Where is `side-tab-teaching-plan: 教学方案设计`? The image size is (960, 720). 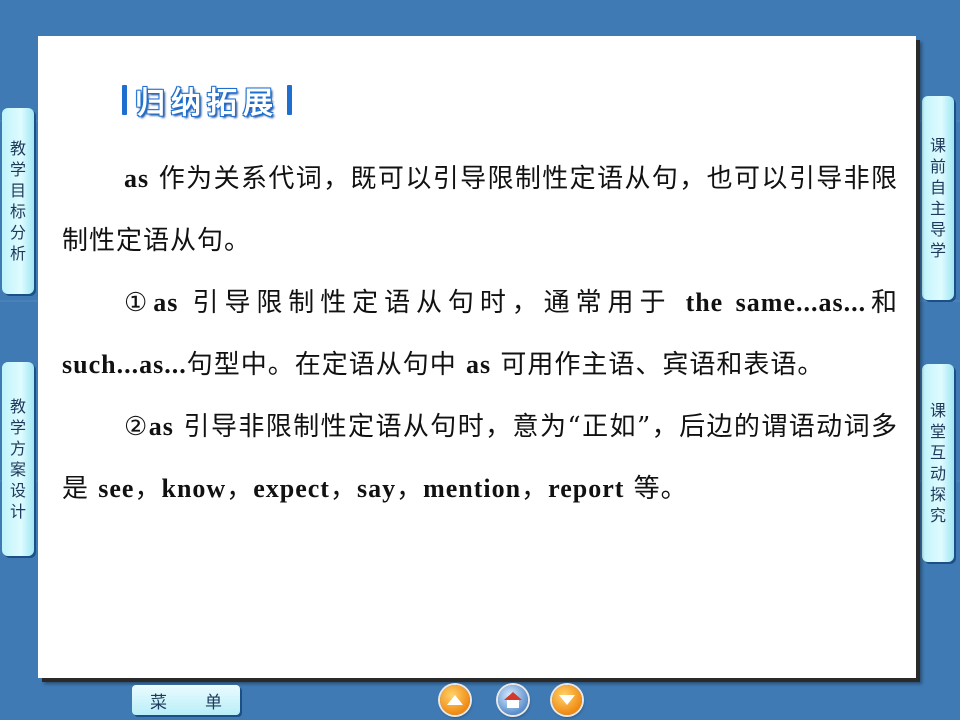 side-tab-teaching-plan: 教学方案设计 is located at coordinates (18, 459).